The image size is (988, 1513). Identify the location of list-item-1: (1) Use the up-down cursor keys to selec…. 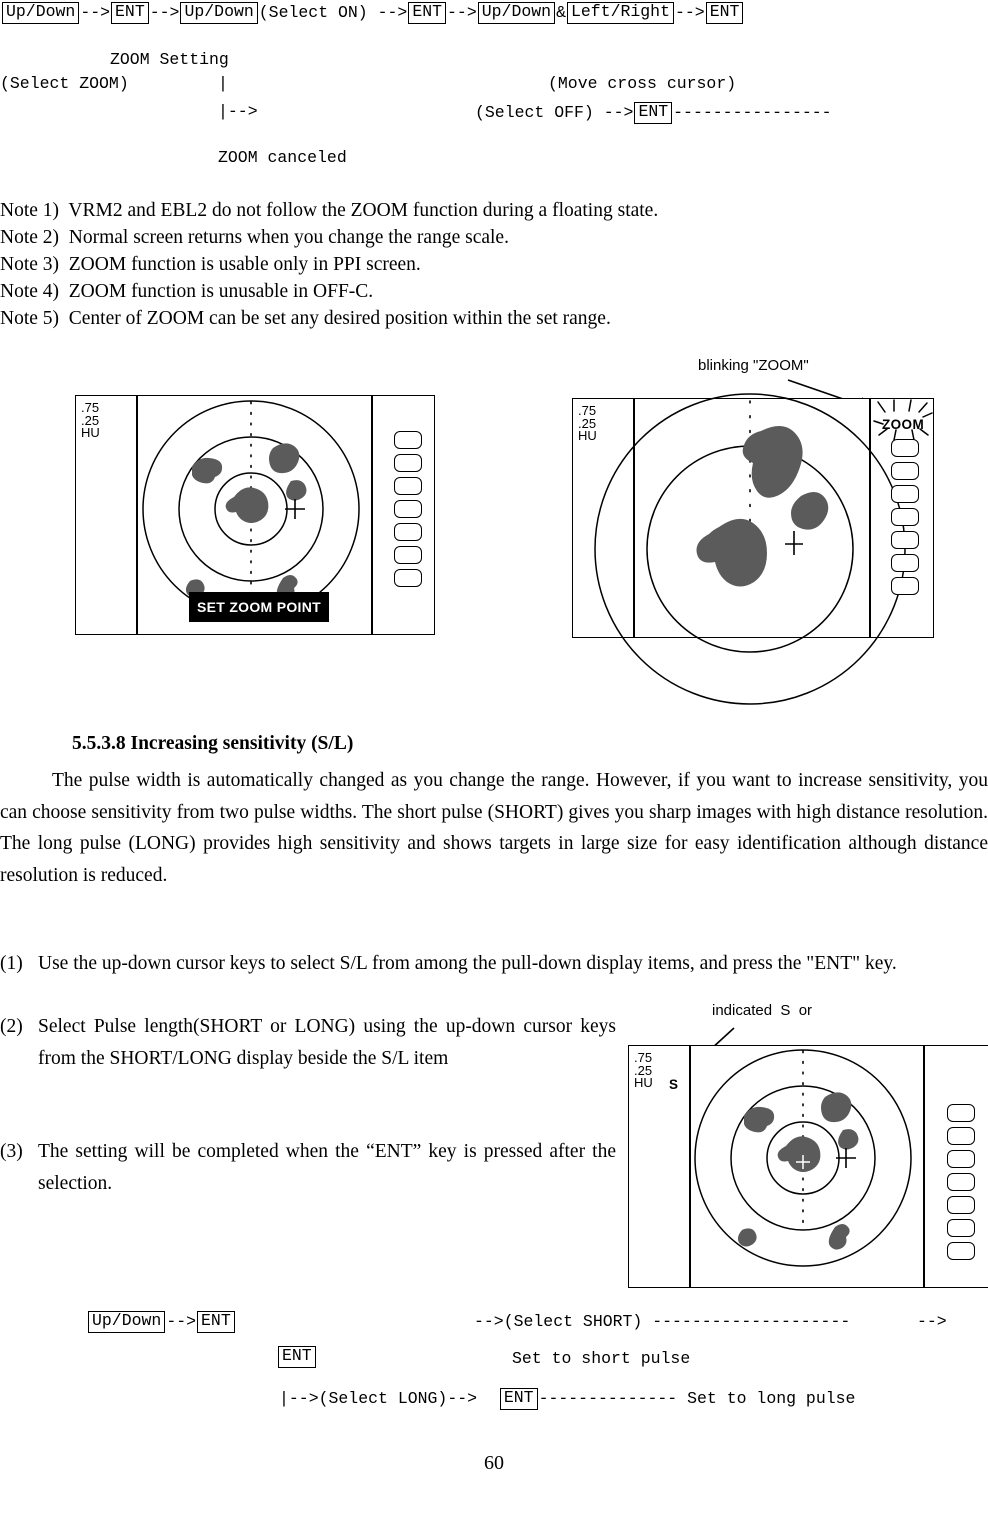
(494, 964).